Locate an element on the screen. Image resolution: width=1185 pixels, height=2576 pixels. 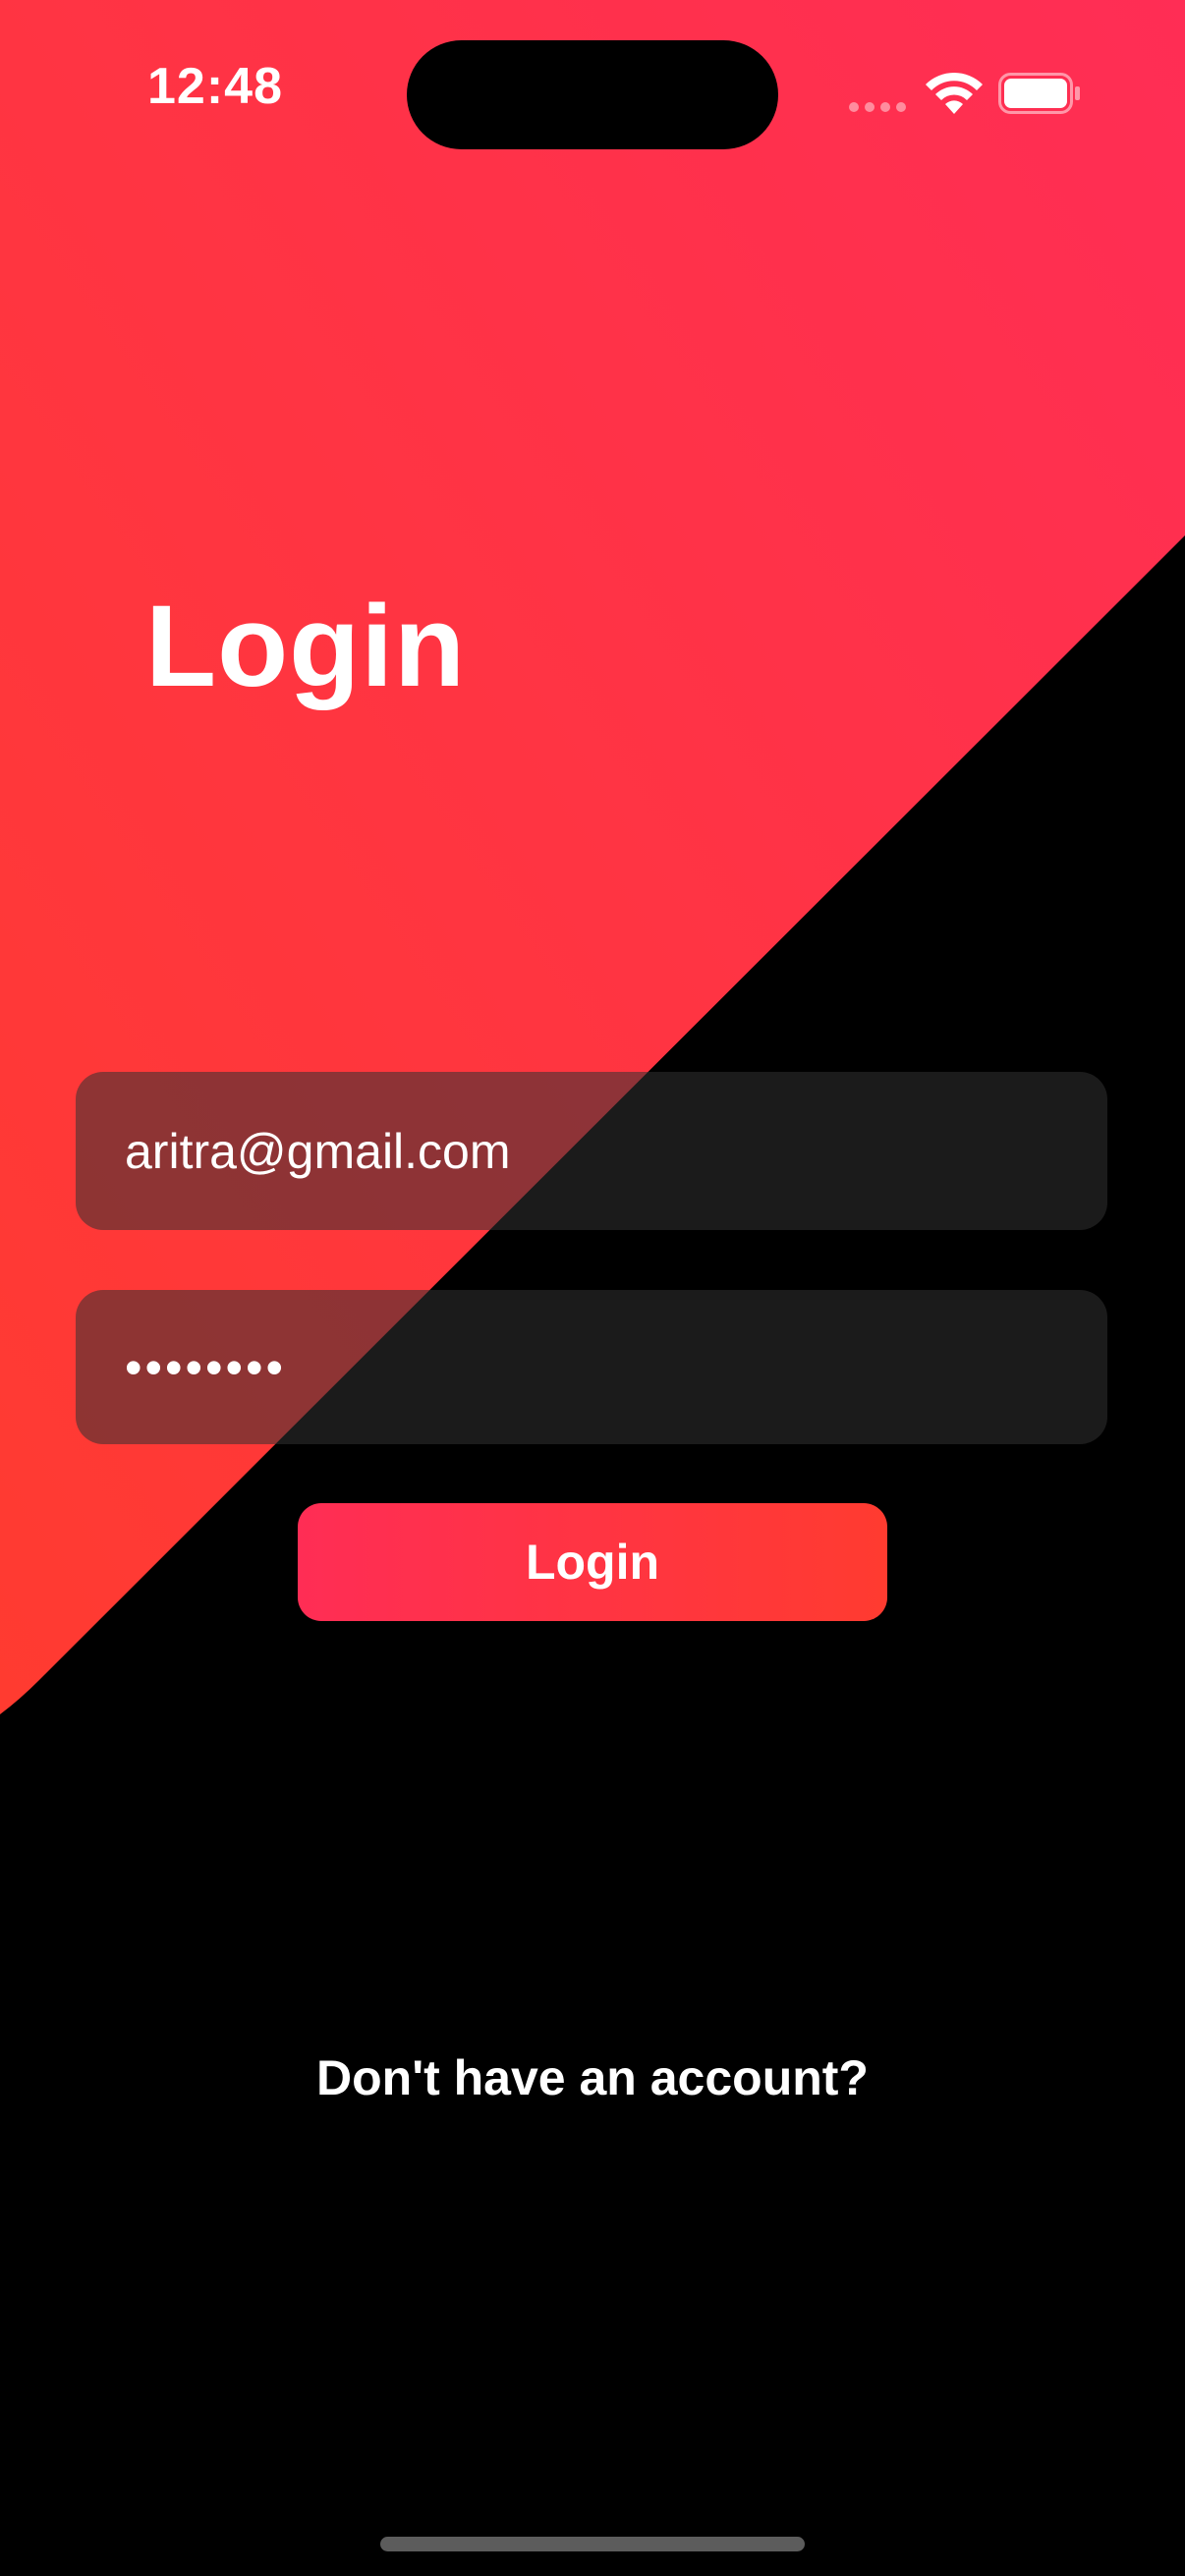
login-button-label: Login is located at coordinates (592, 1562).